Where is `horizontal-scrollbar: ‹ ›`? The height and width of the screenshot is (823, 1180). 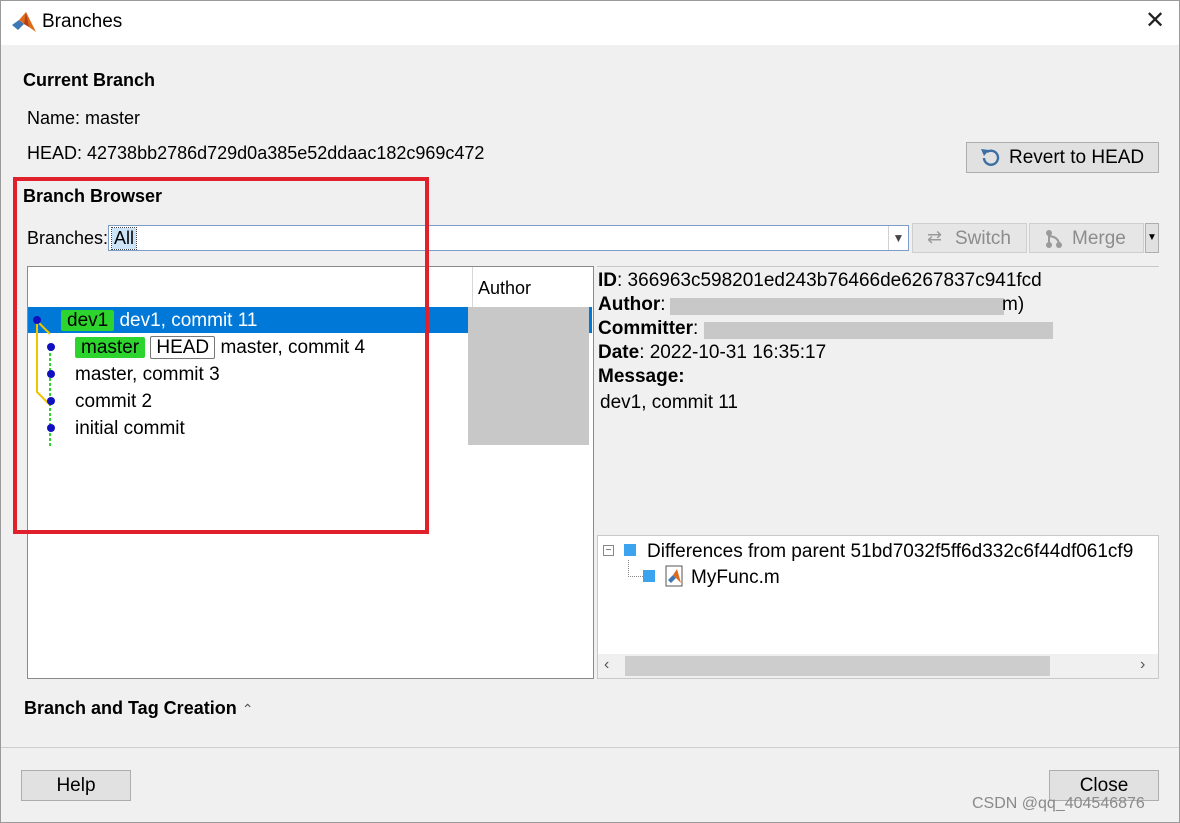 horizontal-scrollbar: ‹ › is located at coordinates (878, 666).